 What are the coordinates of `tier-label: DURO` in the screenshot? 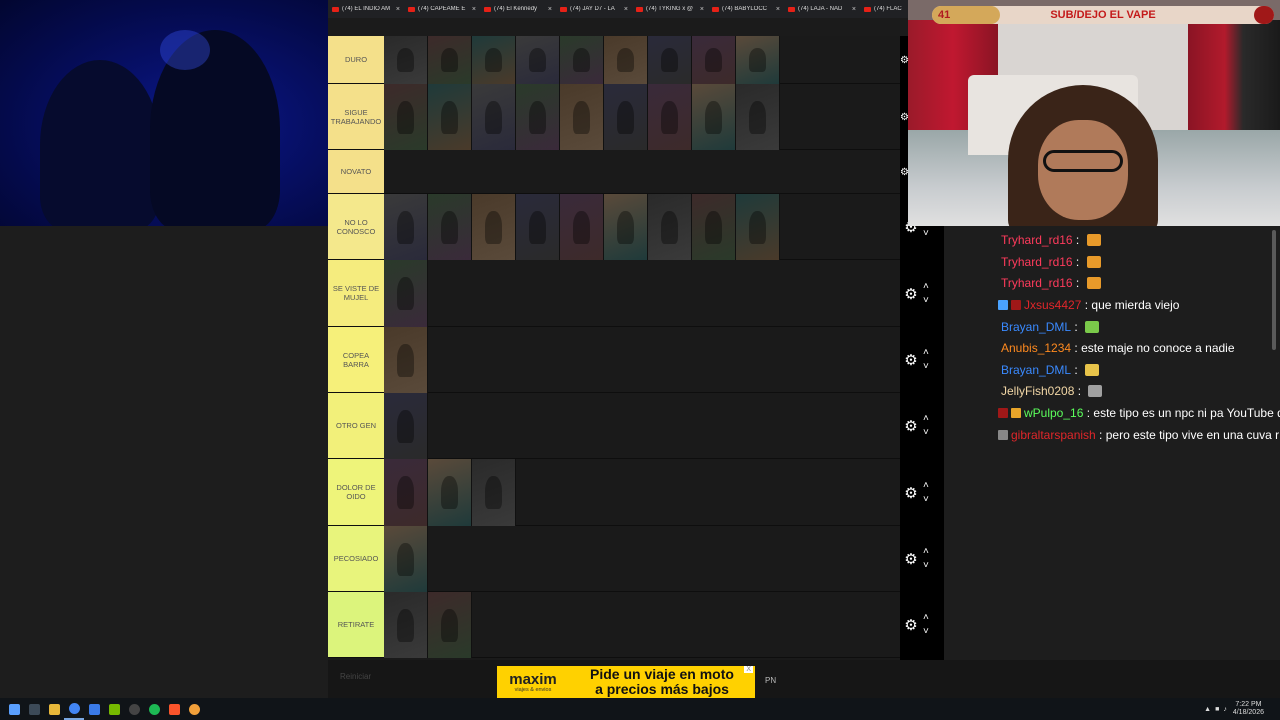 It's located at (356, 59).